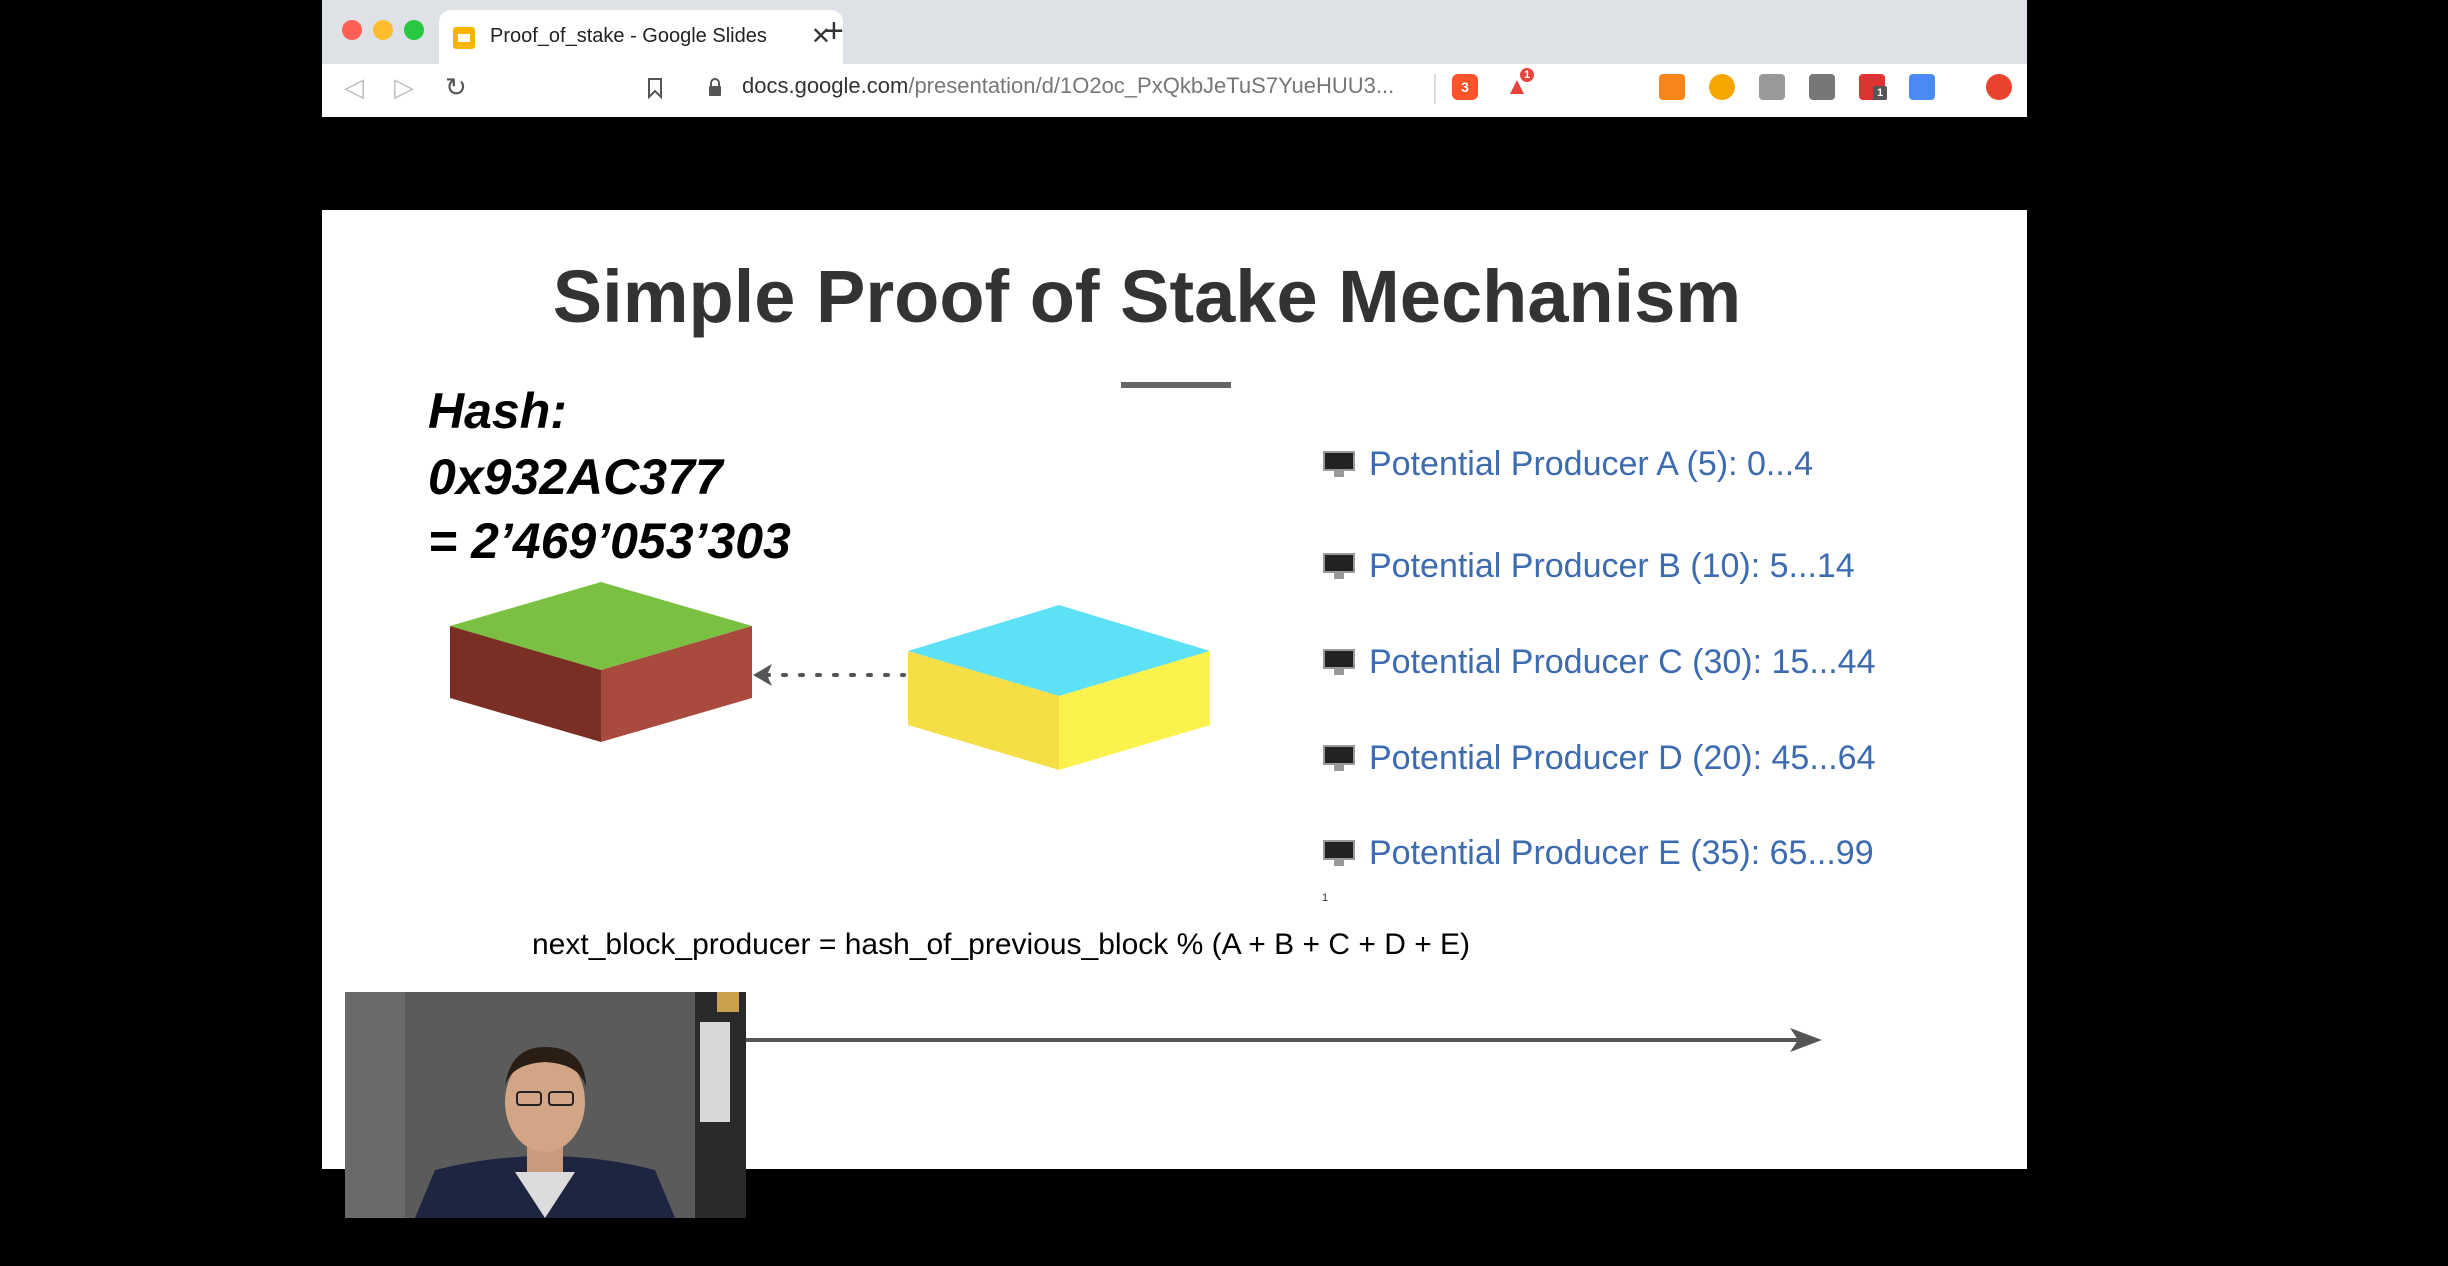  What do you see at coordinates (1822, 87) in the screenshot?
I see `extension-cube-icon` at bounding box center [1822, 87].